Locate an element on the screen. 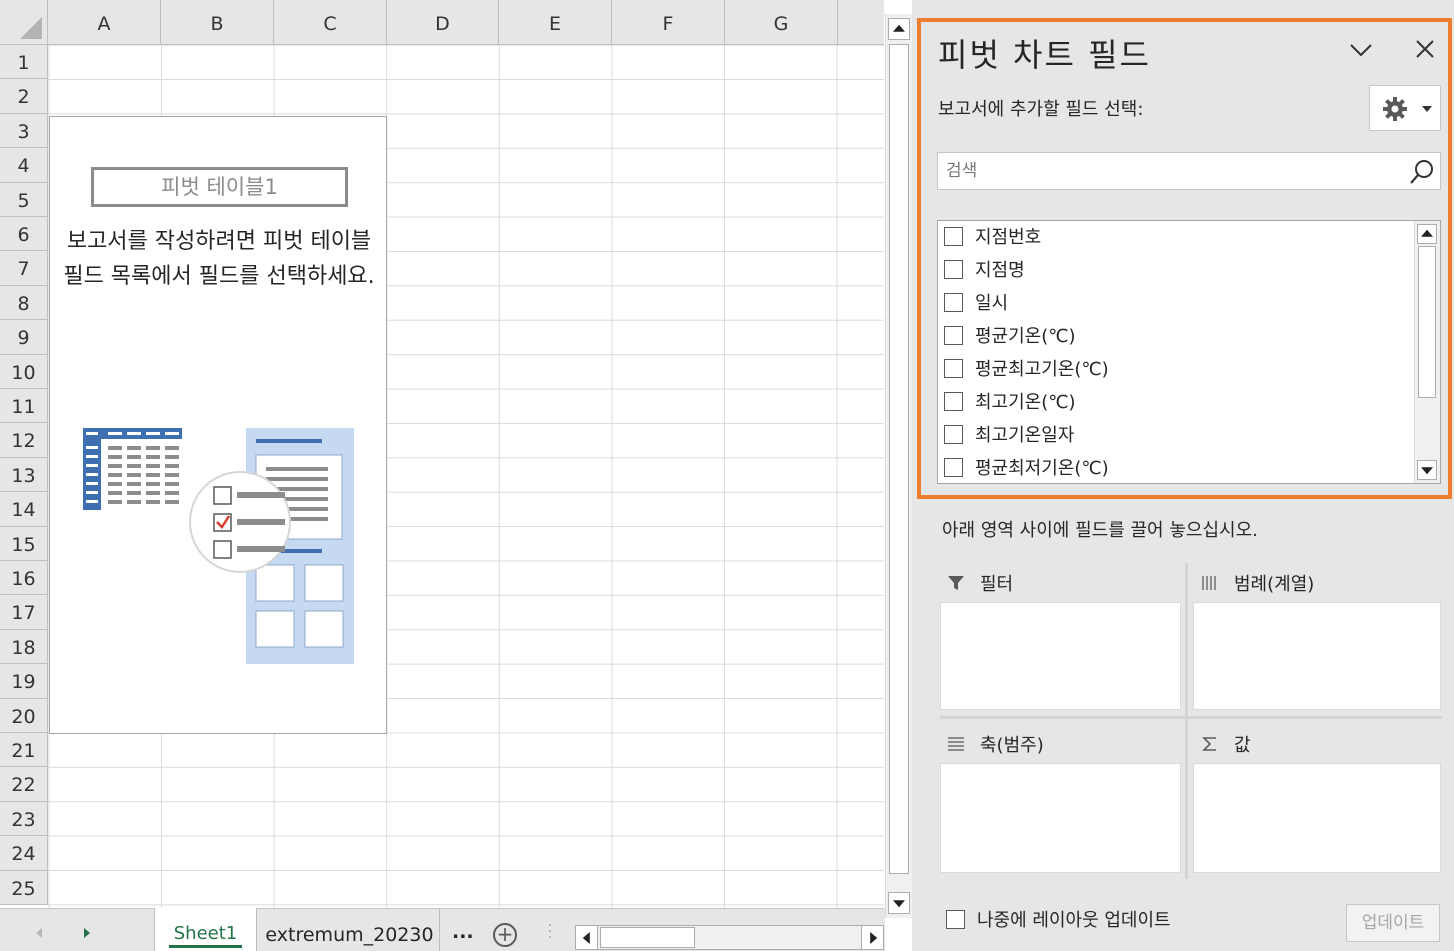 Image resolution: width=1454 pixels, height=951 pixels. field-search is located at coordinates (1189, 171).